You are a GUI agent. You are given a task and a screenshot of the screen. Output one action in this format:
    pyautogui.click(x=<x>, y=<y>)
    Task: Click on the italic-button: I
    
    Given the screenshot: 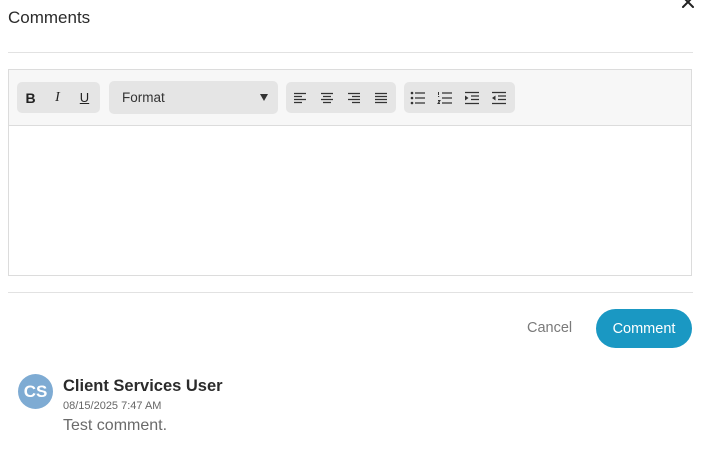 What is the action you would take?
    pyautogui.click(x=57, y=97)
    